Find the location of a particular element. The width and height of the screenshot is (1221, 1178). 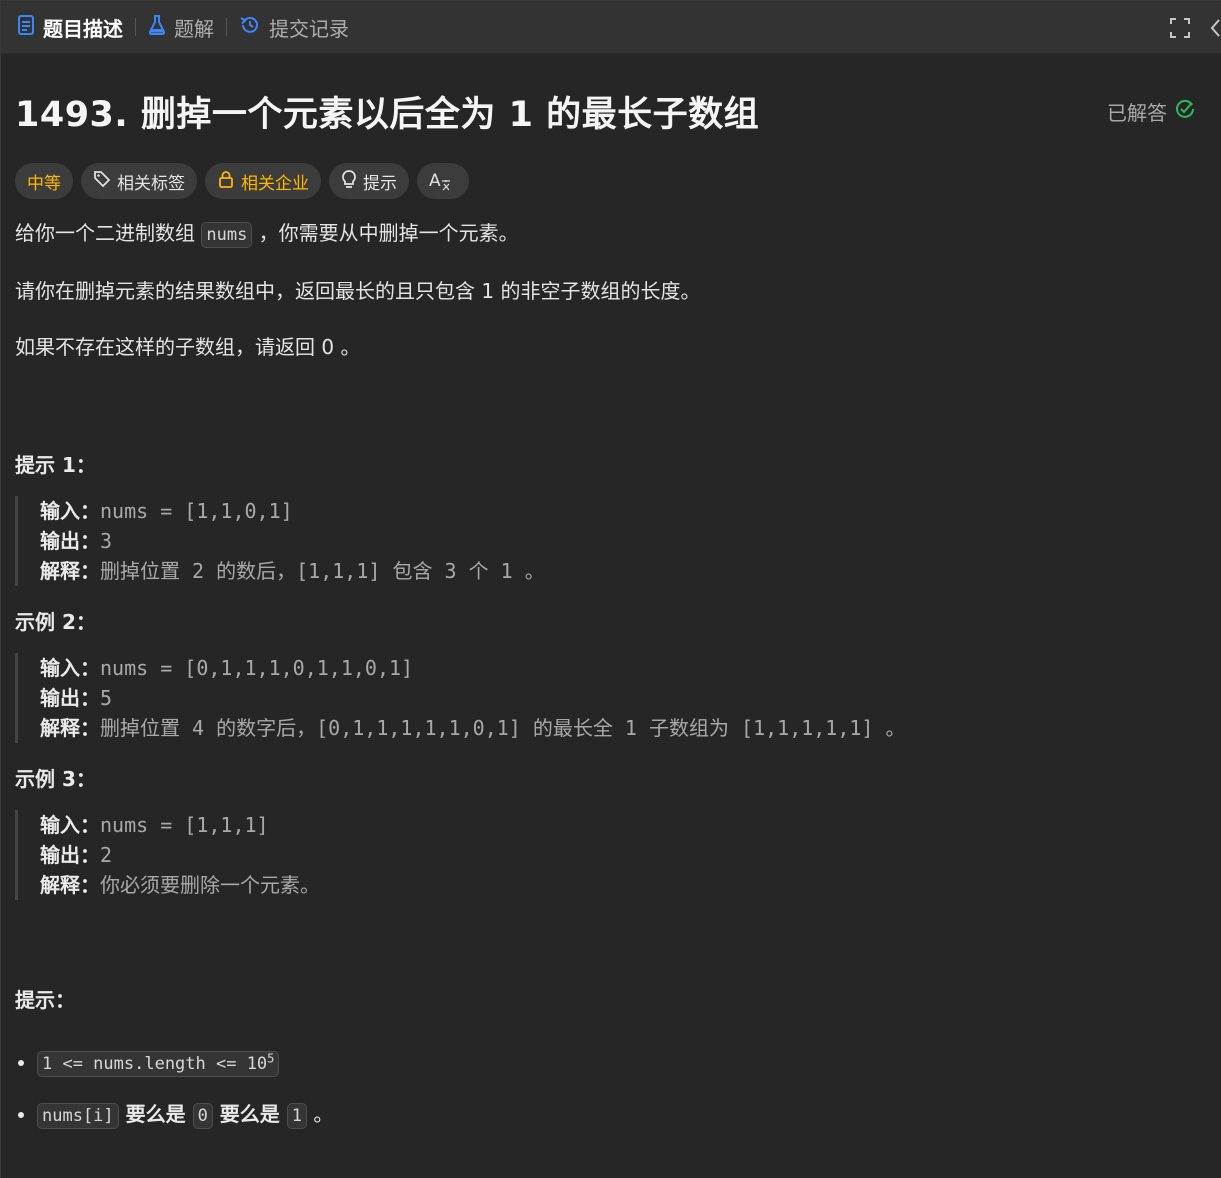

example-output-line: 输出：2 is located at coordinates (623, 855).